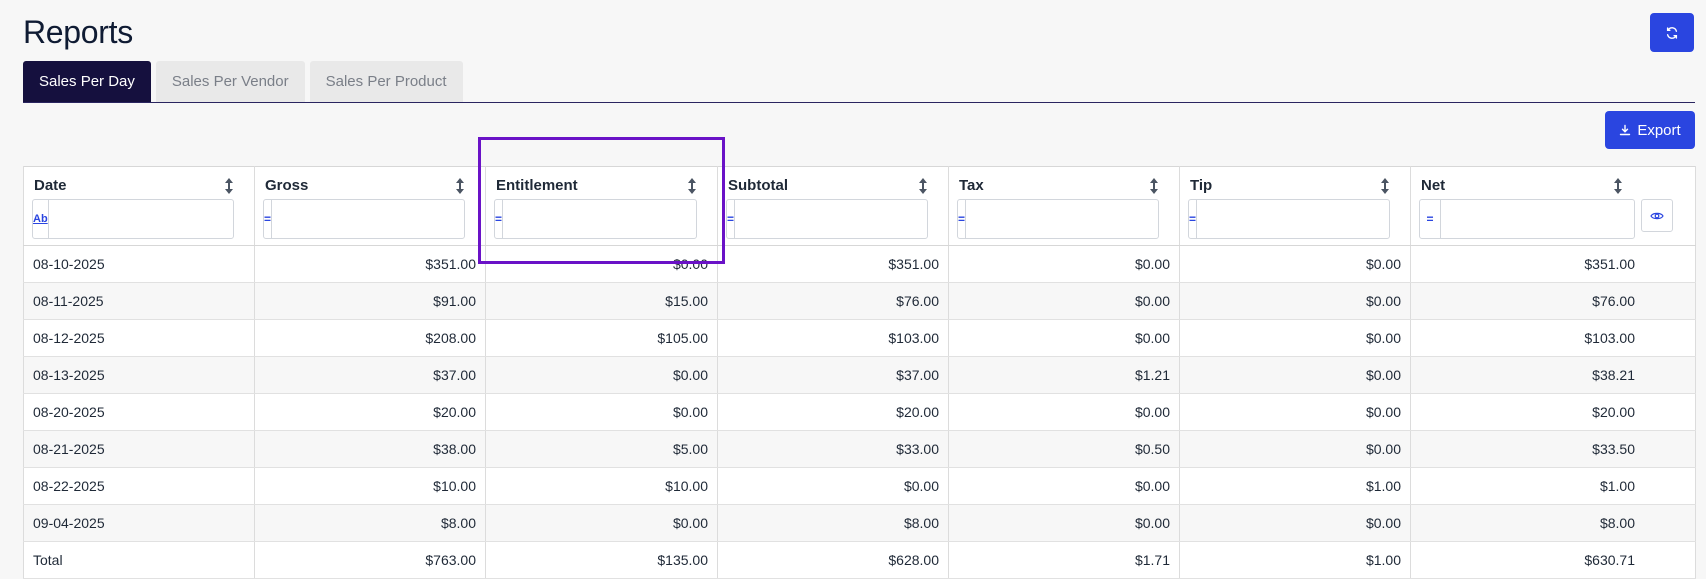 The width and height of the screenshot is (1706, 579). I want to click on filter-subtotal: =, so click(827, 219).